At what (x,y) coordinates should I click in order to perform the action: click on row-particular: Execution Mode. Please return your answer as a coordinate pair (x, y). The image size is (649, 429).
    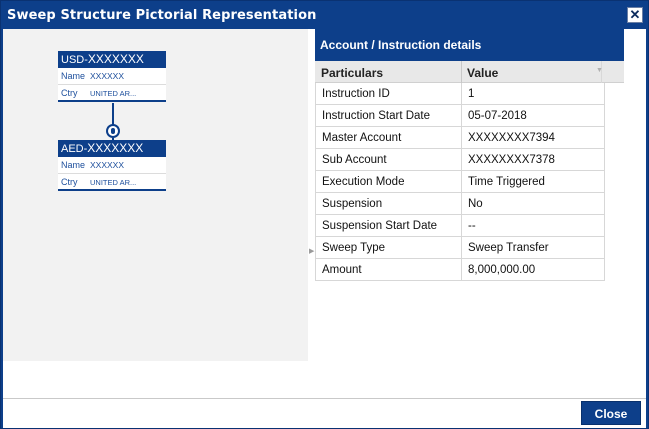
    Looking at the image, I should click on (363, 182).